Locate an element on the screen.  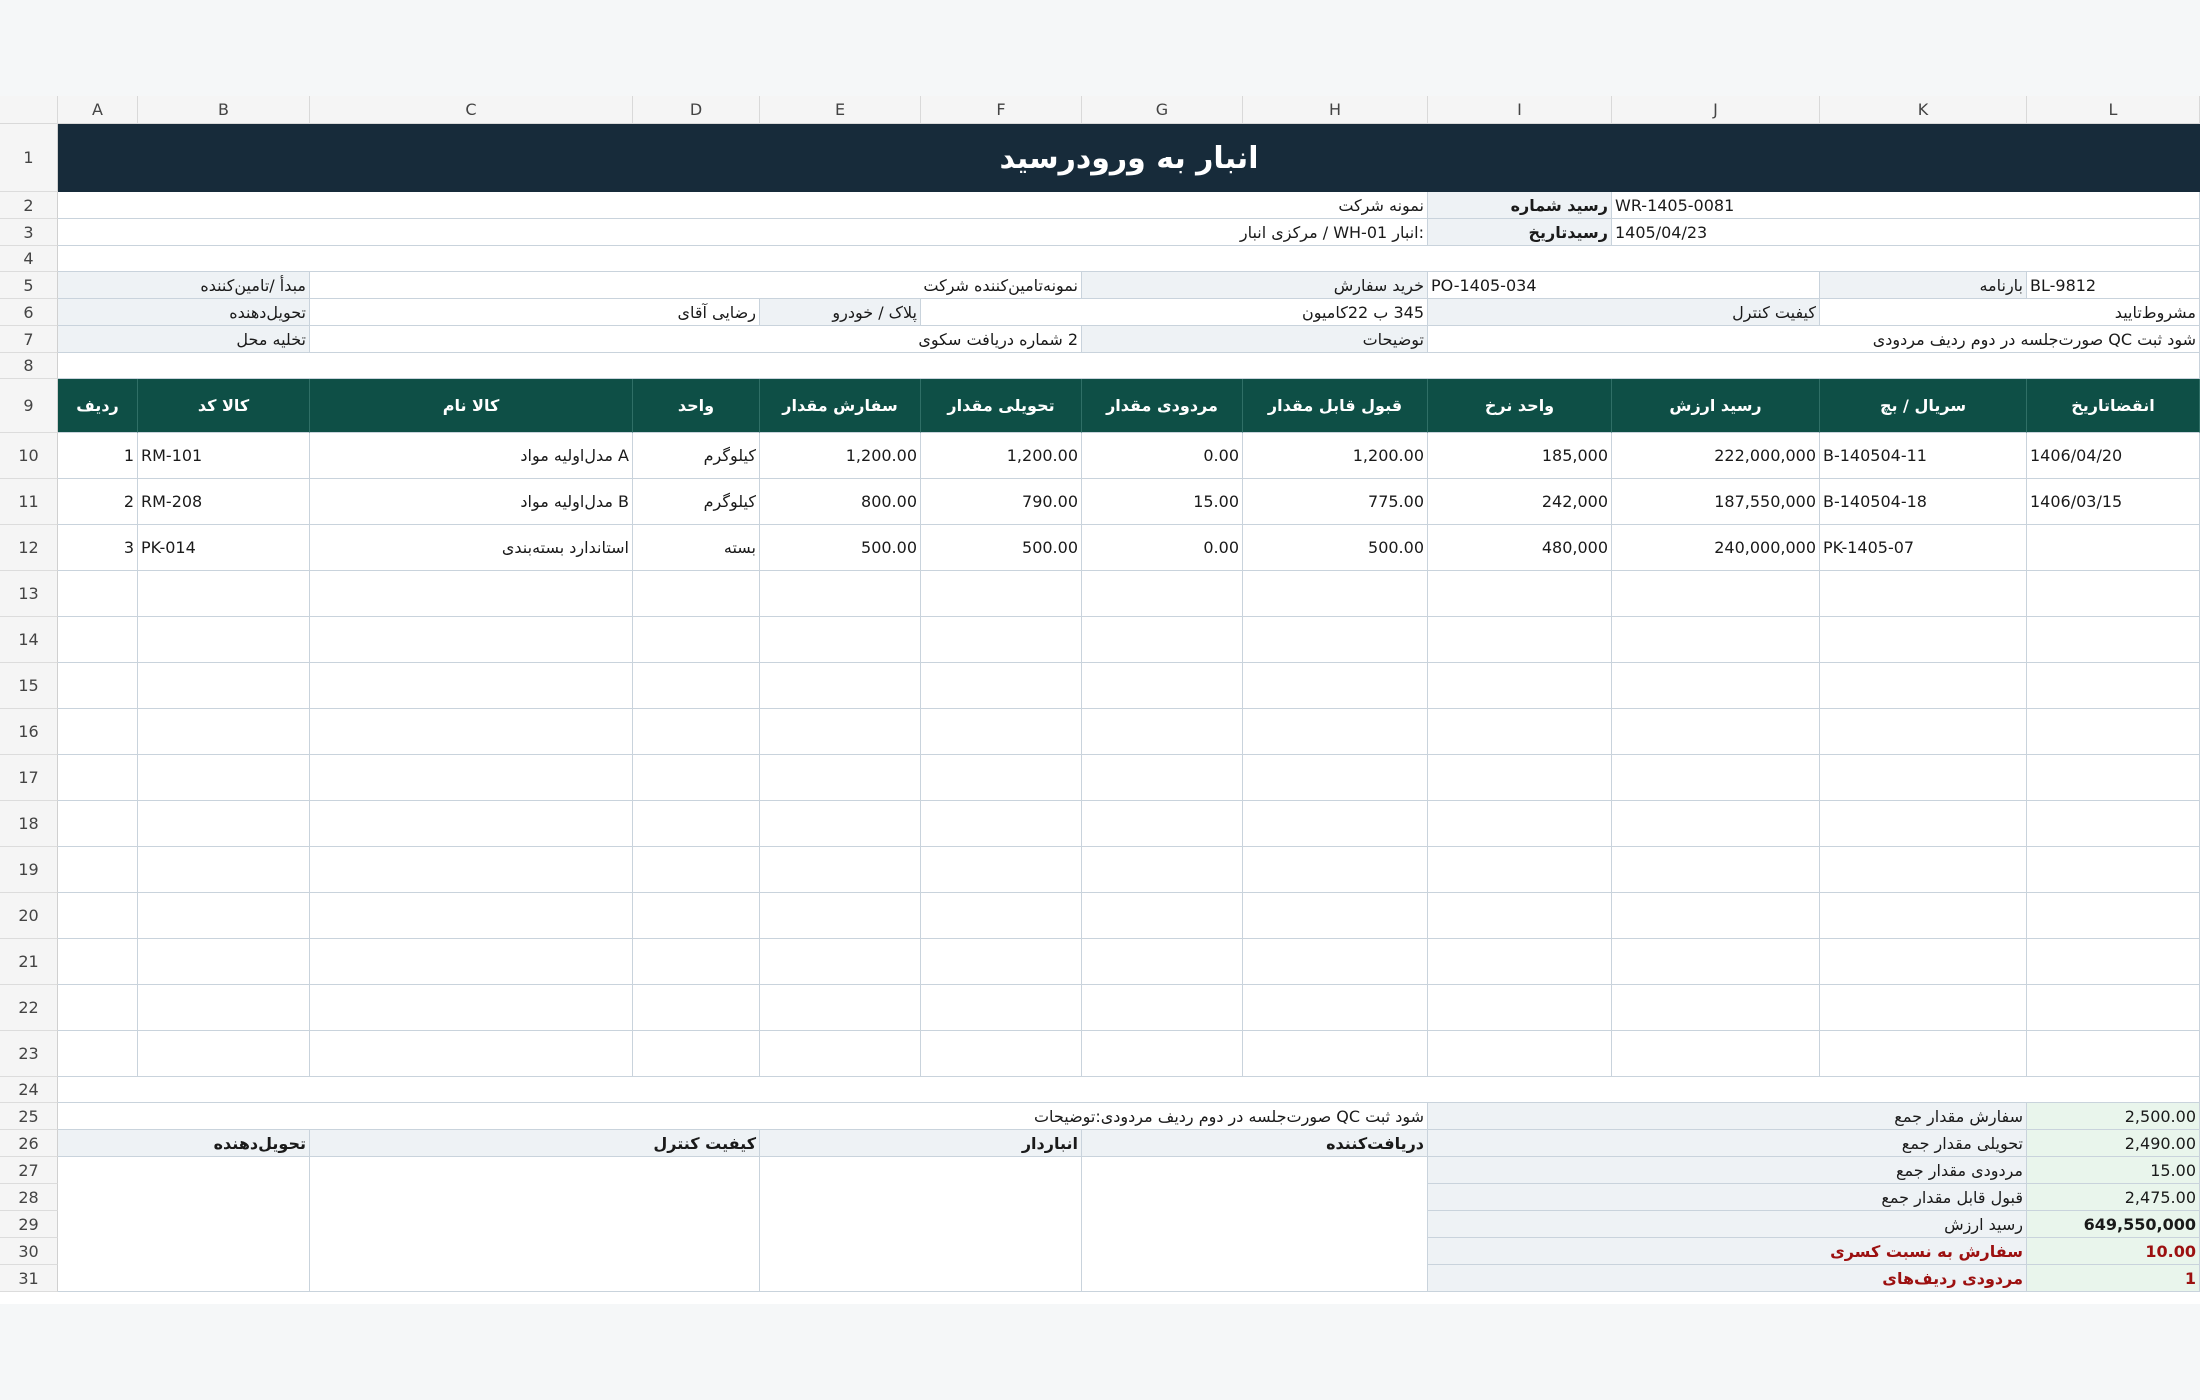
row-header-4: 4 is located at coordinates (29, 259).